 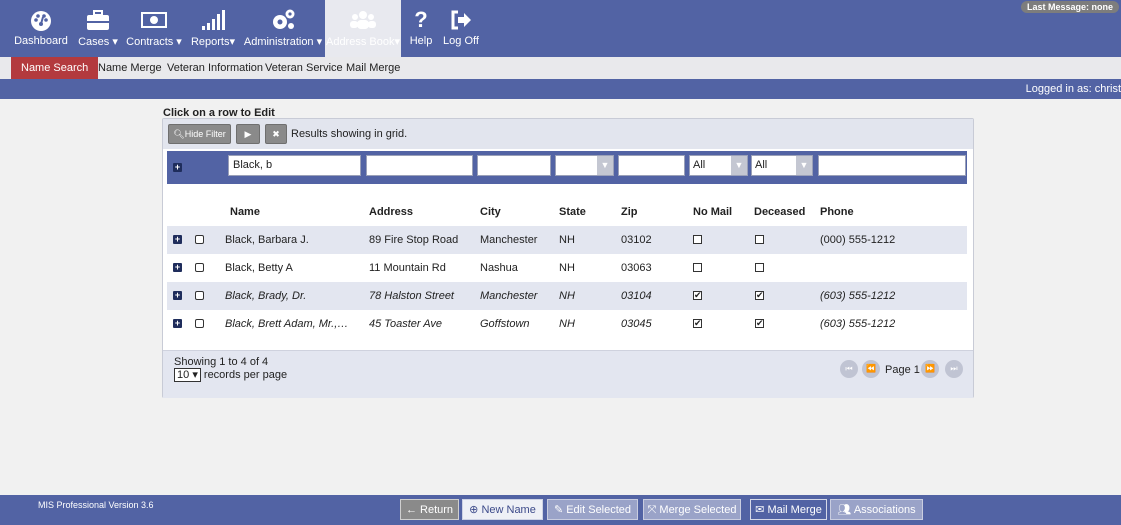 What do you see at coordinates (373, 68) in the screenshot?
I see `subnav-mail-merge: Mail Merge` at bounding box center [373, 68].